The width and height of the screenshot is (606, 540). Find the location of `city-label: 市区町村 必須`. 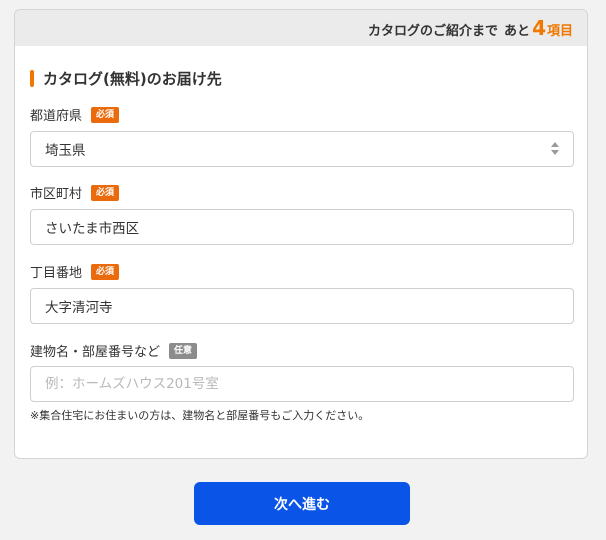

city-label: 市区町村 必須 is located at coordinates (75, 192).